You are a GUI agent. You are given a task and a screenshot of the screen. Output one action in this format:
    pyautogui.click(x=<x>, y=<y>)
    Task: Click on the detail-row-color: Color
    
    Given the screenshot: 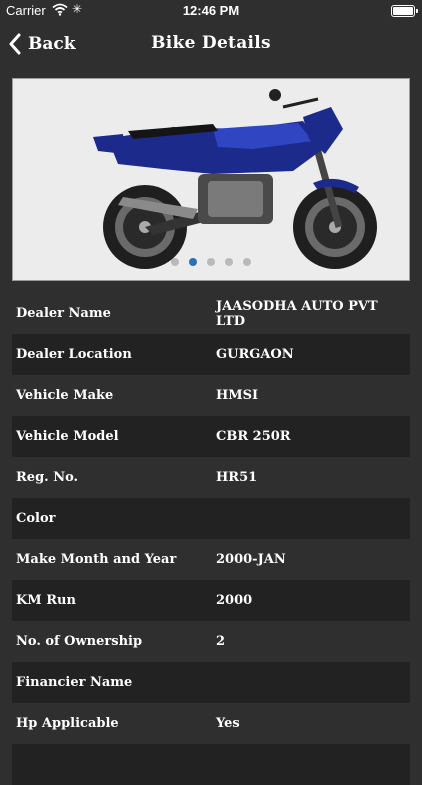 What is the action you would take?
    pyautogui.click(x=211, y=518)
    